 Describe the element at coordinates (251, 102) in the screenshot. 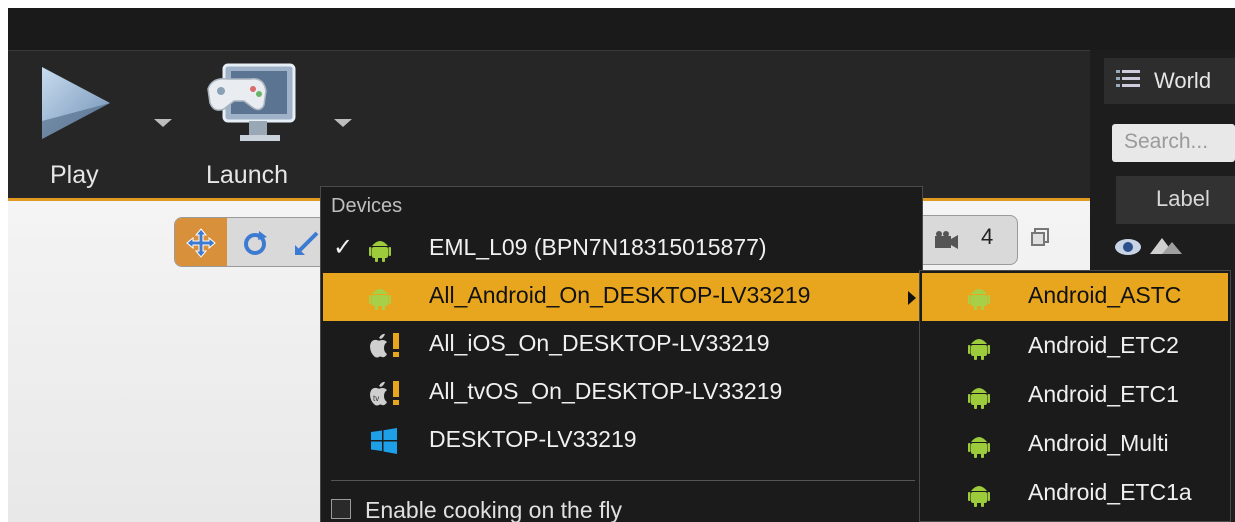

I see `launch-icon` at that location.